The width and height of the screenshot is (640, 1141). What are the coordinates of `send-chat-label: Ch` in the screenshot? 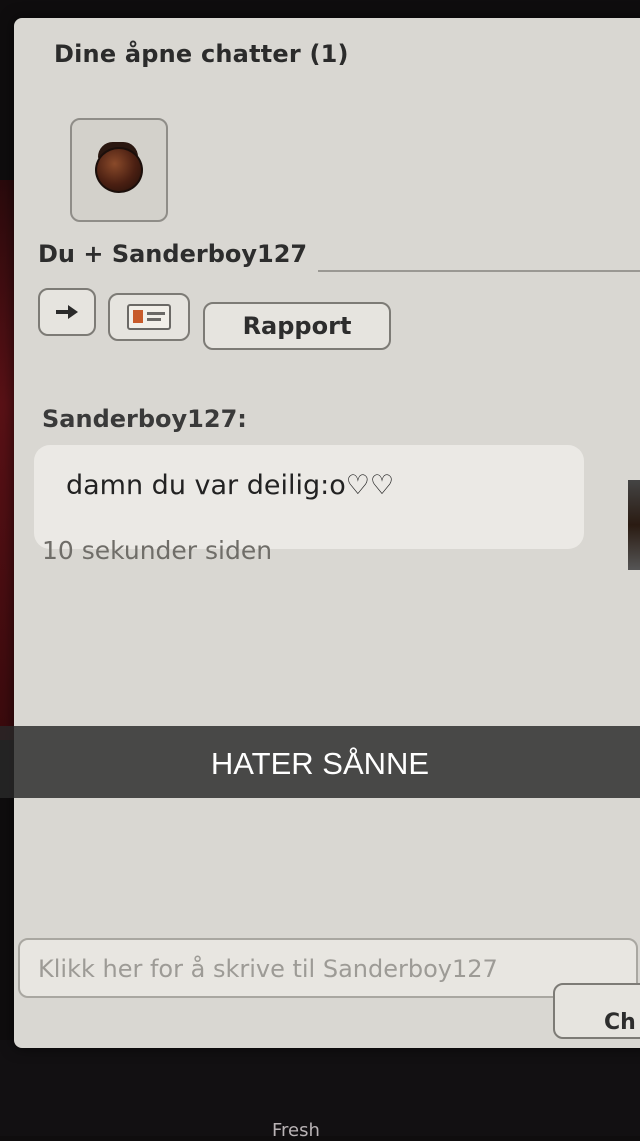 It's located at (620, 1022).